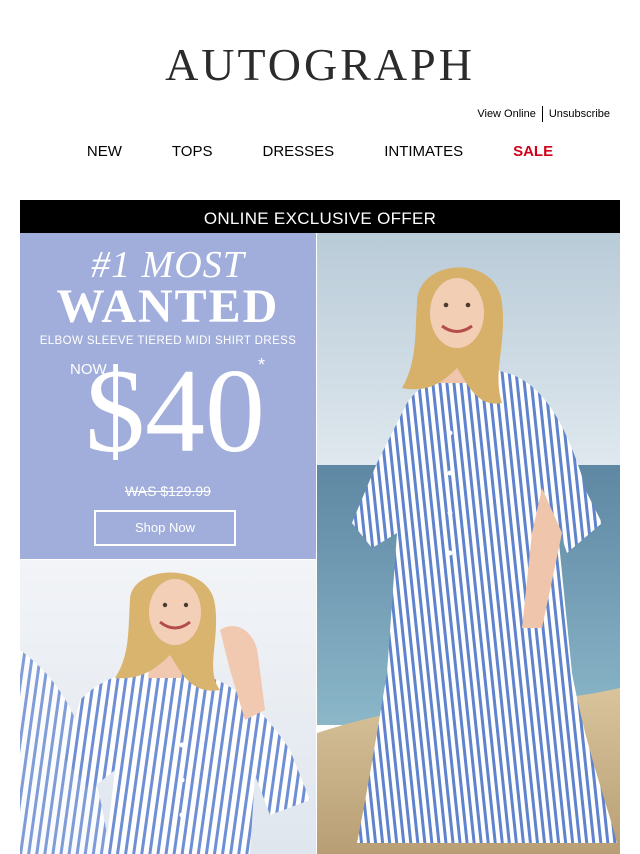  What do you see at coordinates (168, 491) in the screenshot?
I see `was-price: WAS $129.99` at bounding box center [168, 491].